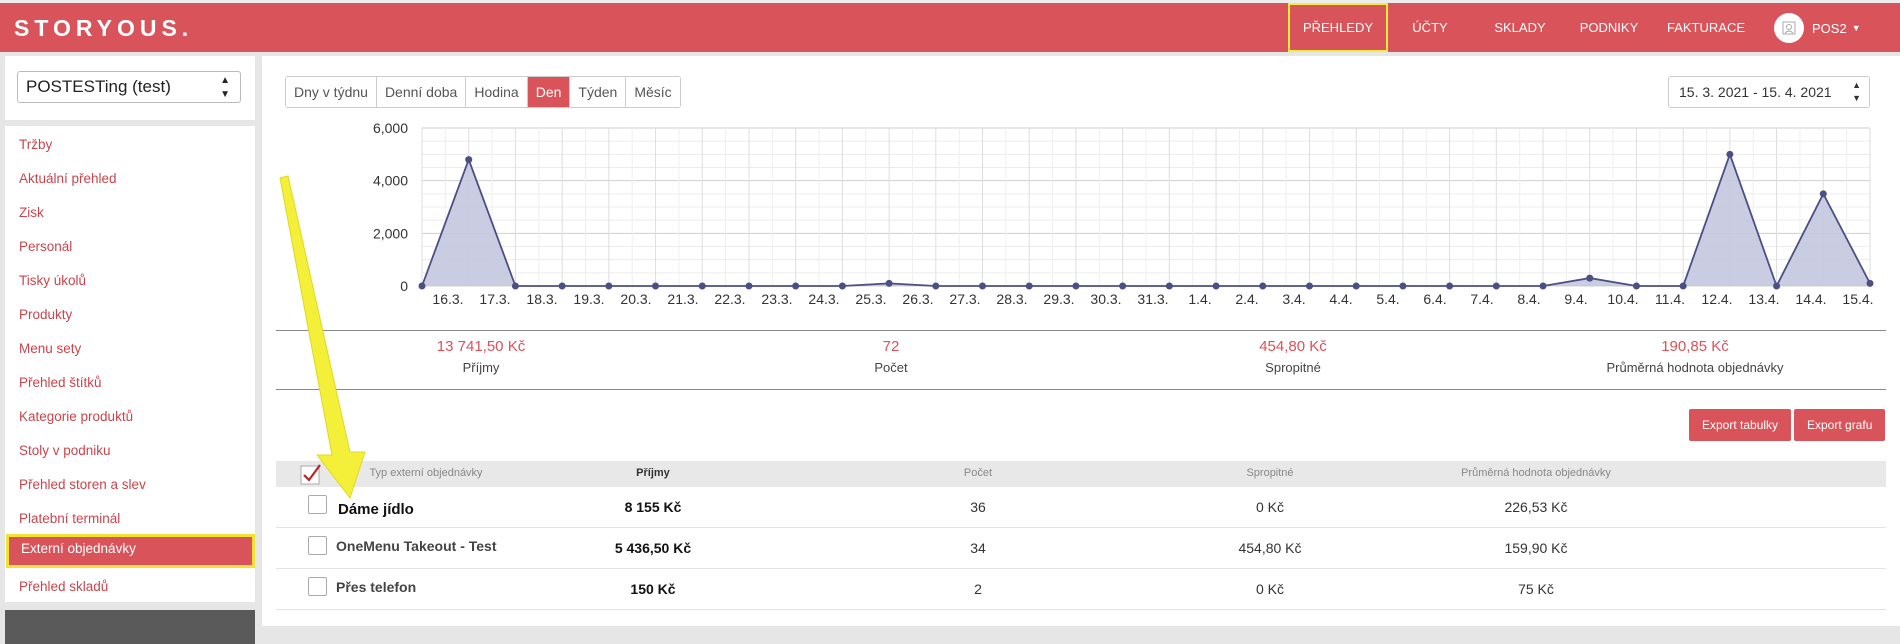 The image size is (1900, 644). Describe the element at coordinates (1293, 299) in the screenshot. I see `x-tick-label: 3.4.` at that location.